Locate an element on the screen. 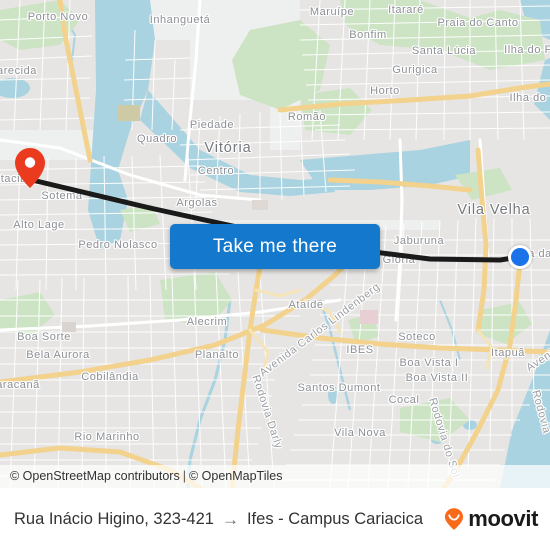 Image resolution: width=550 pixels, height=550 pixels. origin-label: Rua Inácio Higino, 323-421 is located at coordinates (114, 518).